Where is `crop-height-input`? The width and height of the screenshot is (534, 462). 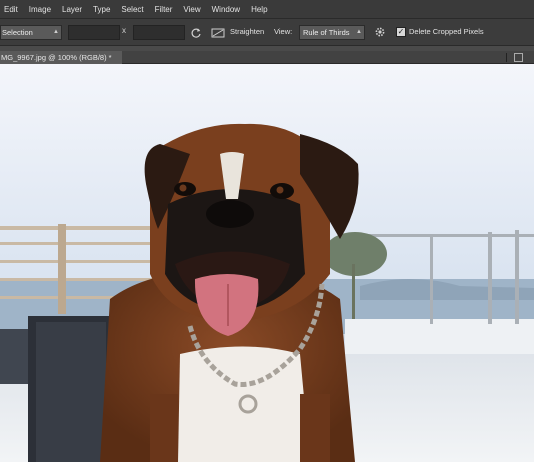
crop-height-input is located at coordinates (159, 32).